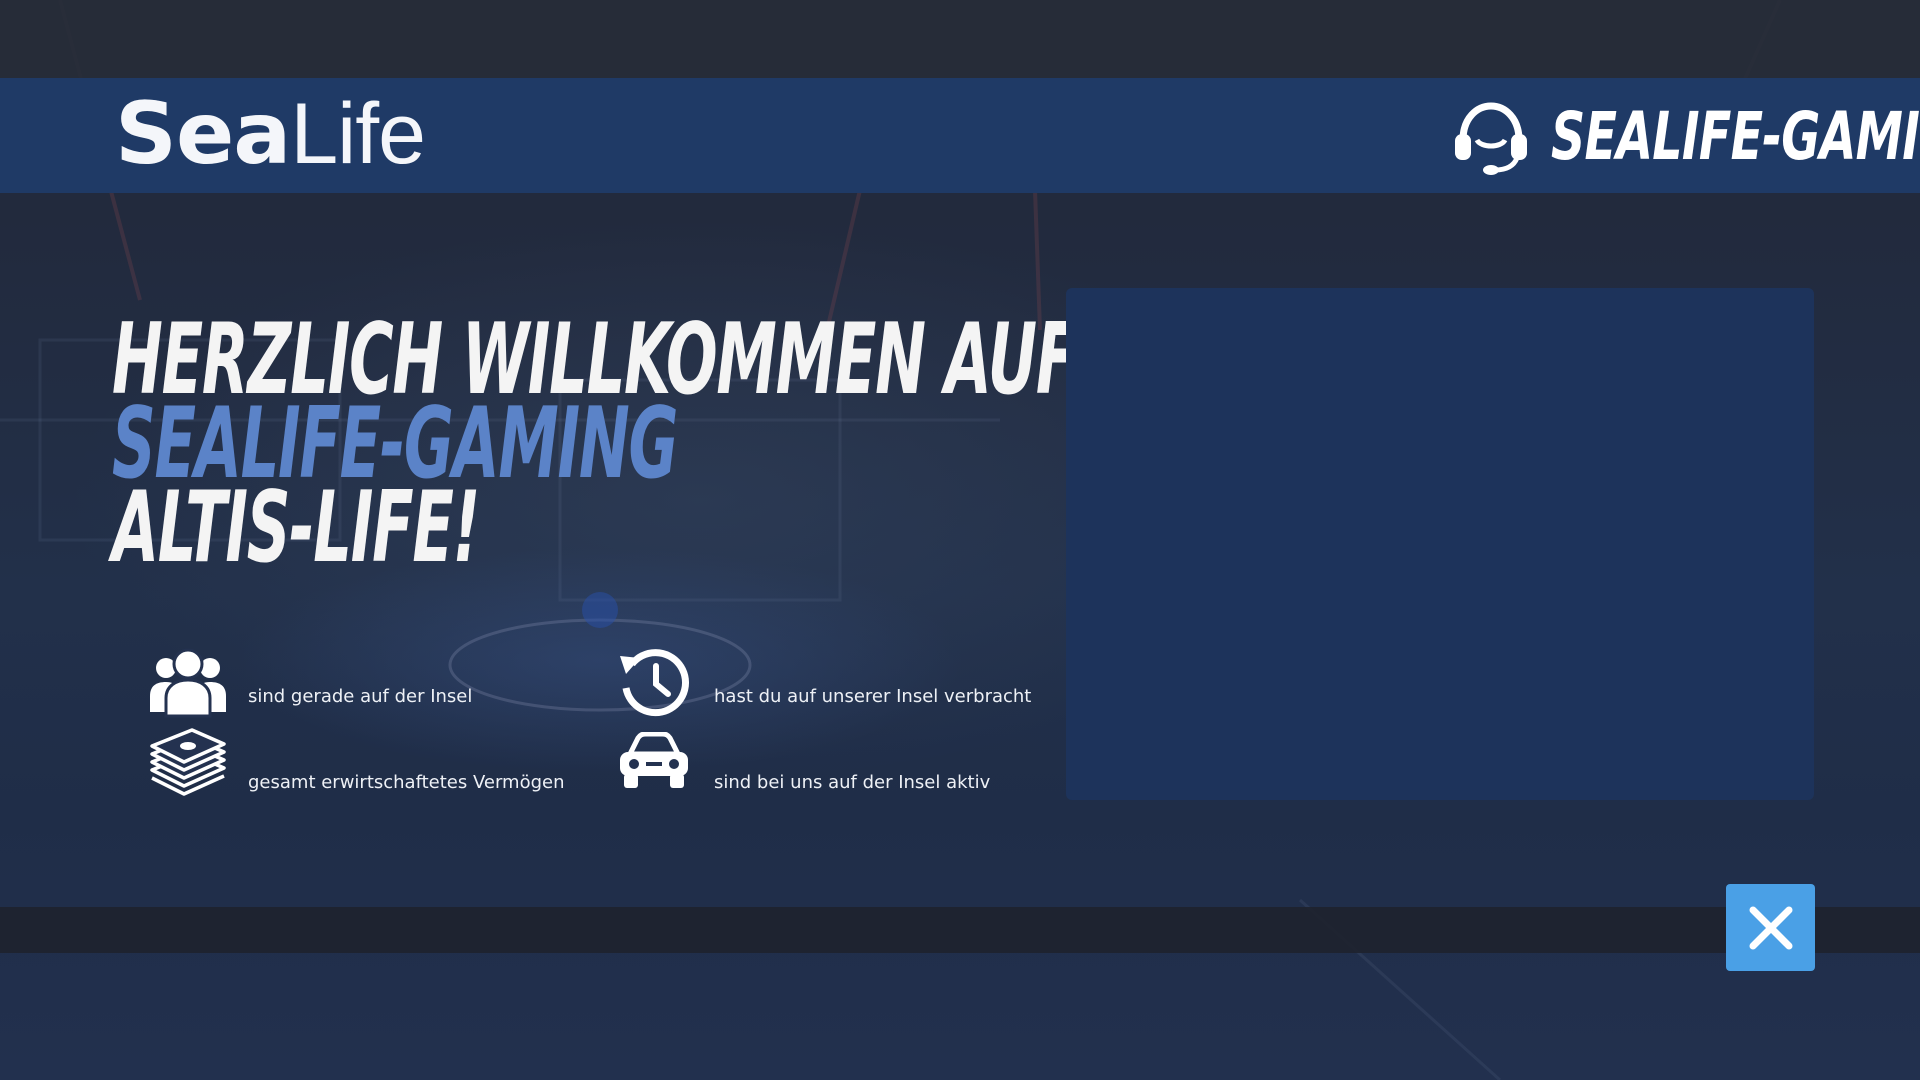  Describe the element at coordinates (356, 762) in the screenshot. I see `stat-money: gesamt erwirtschaftetes Vermögen` at that location.